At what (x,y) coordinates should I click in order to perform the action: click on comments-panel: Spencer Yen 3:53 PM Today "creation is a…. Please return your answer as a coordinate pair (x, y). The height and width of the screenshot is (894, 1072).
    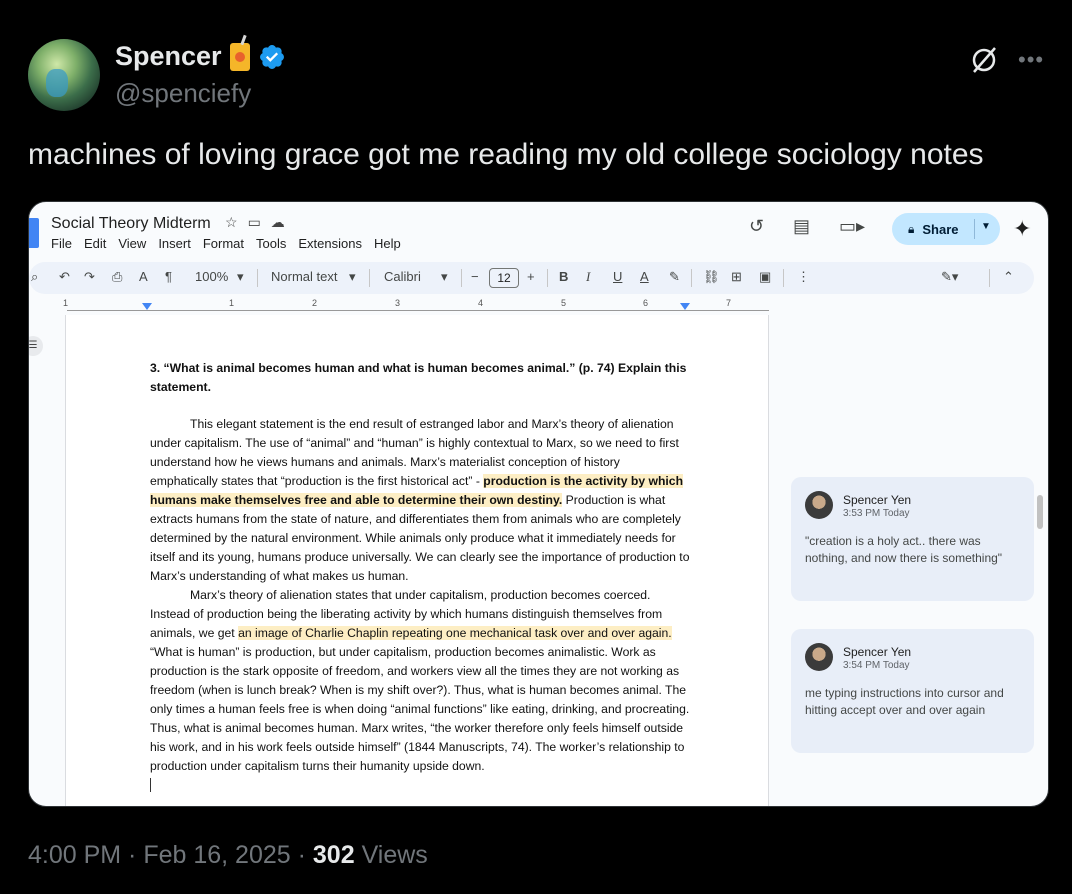
    Looking at the image, I should click on (908, 560).